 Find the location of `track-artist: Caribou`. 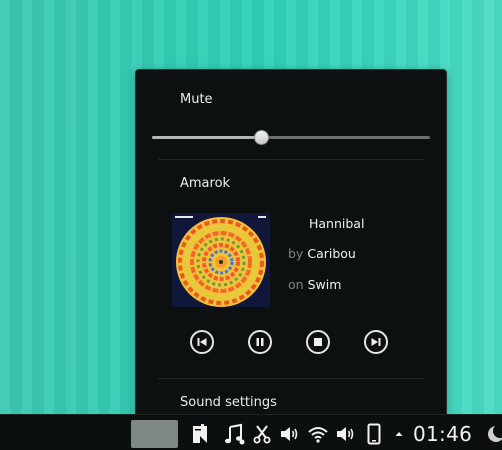

track-artist: Caribou is located at coordinates (331, 253).